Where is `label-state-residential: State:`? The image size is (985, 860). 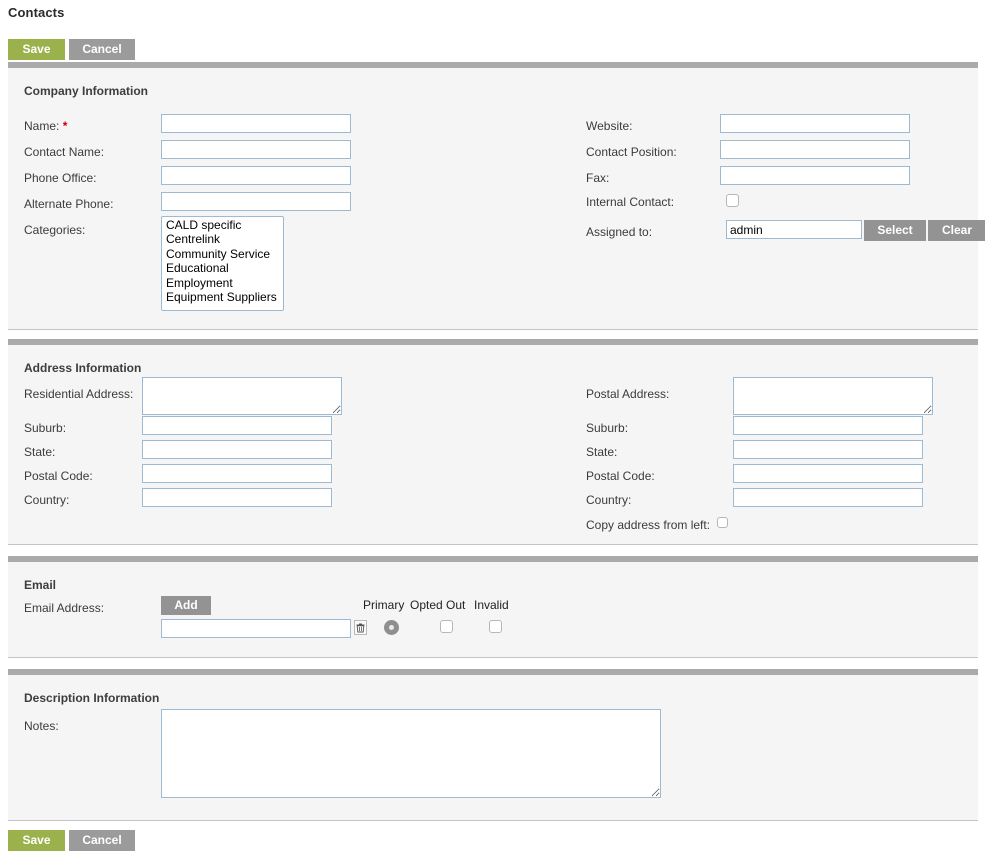
label-state-residential: State: is located at coordinates (40, 452).